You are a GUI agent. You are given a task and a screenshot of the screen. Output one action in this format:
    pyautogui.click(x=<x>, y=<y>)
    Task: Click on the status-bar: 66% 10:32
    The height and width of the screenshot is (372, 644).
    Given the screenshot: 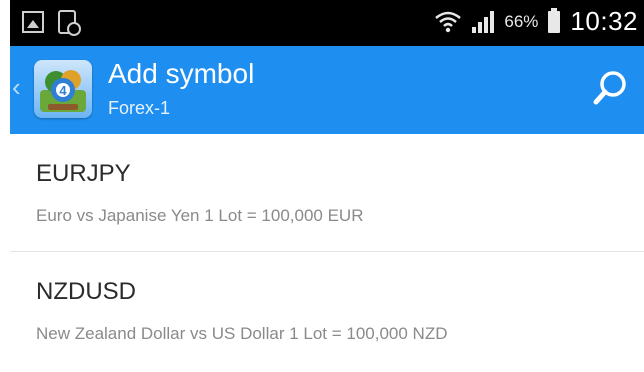 What is the action you would take?
    pyautogui.click(x=327, y=23)
    